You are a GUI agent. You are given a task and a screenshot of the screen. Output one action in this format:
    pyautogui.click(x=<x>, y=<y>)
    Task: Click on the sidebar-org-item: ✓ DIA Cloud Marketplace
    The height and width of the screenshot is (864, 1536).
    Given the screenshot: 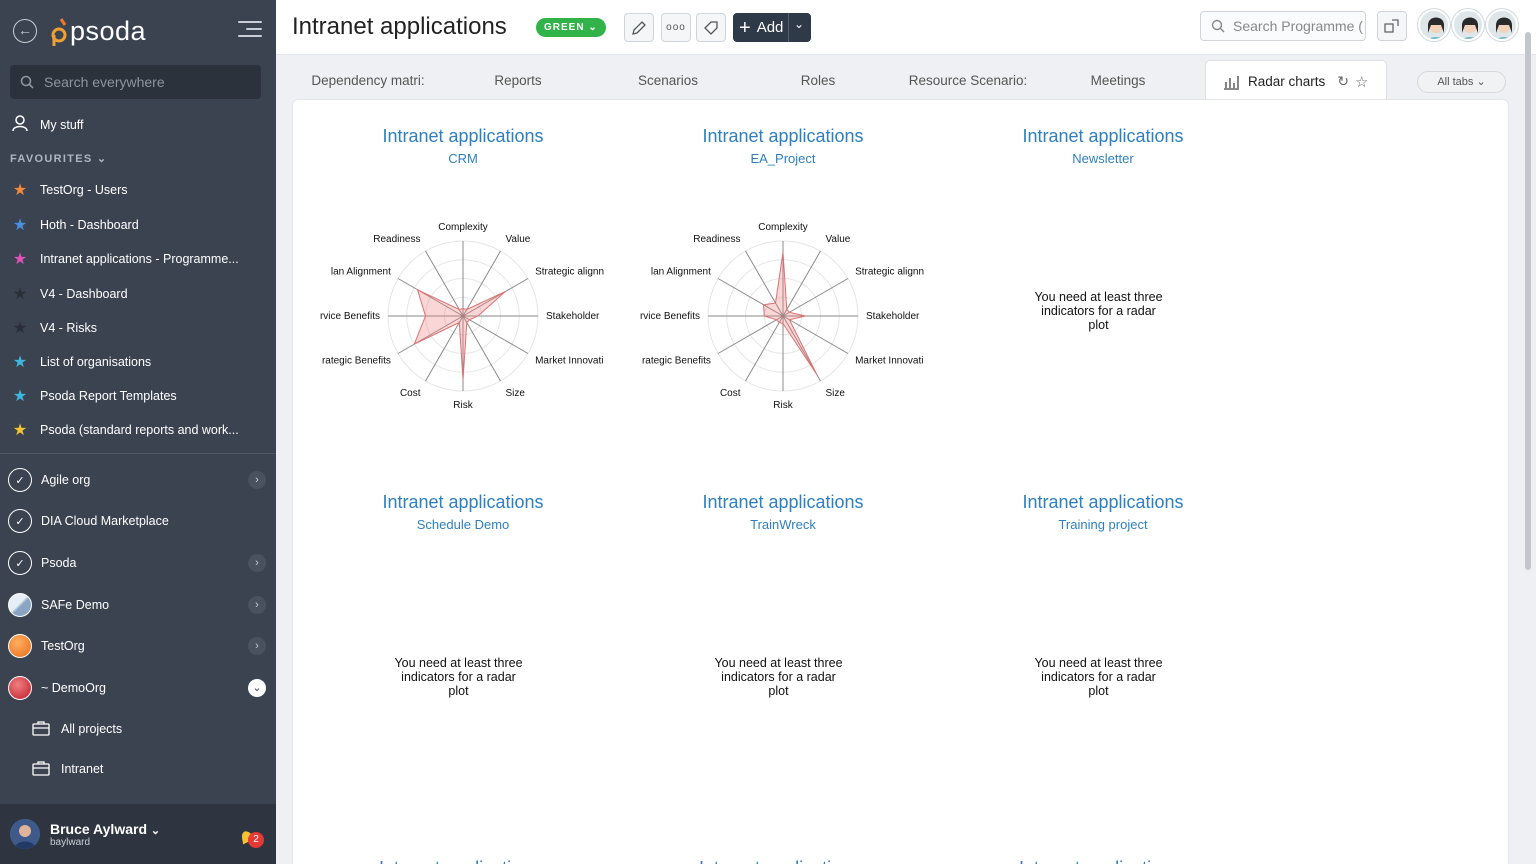 What is the action you would take?
    pyautogui.click(x=139, y=521)
    